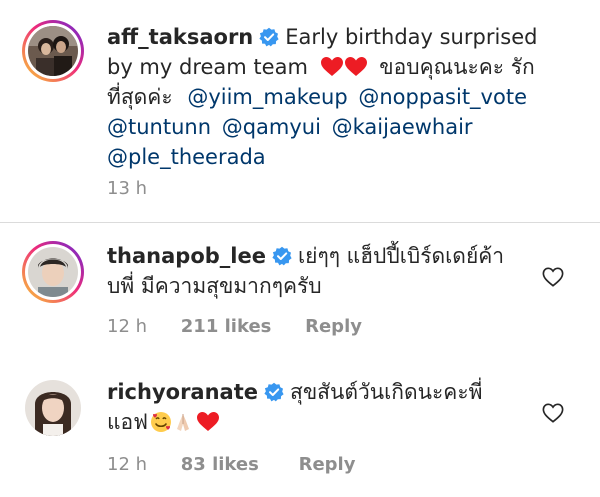 Image resolution: width=600 pixels, height=497 pixels. I want to click on comment-username: thanapob_lee, so click(186, 256).